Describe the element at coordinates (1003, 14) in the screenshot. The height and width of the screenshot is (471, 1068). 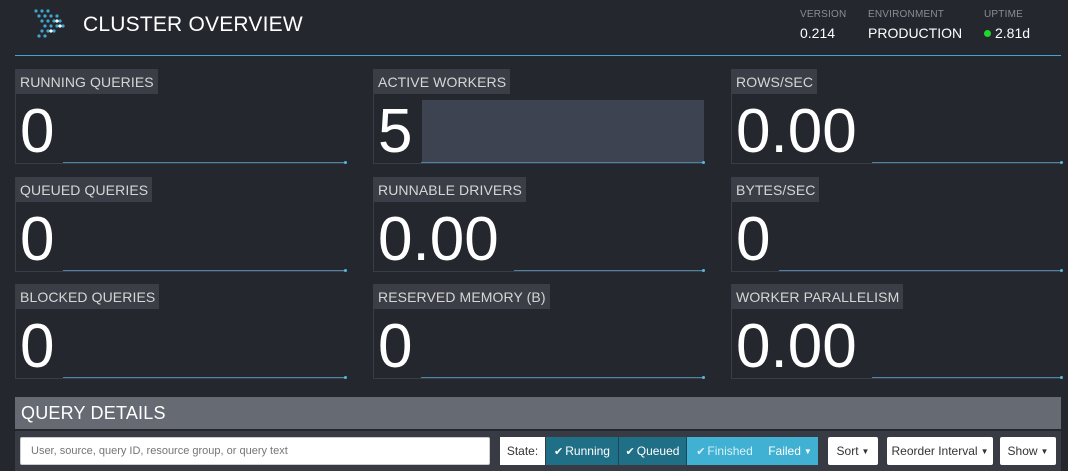
I see `uptime-label: UPTIME` at that location.